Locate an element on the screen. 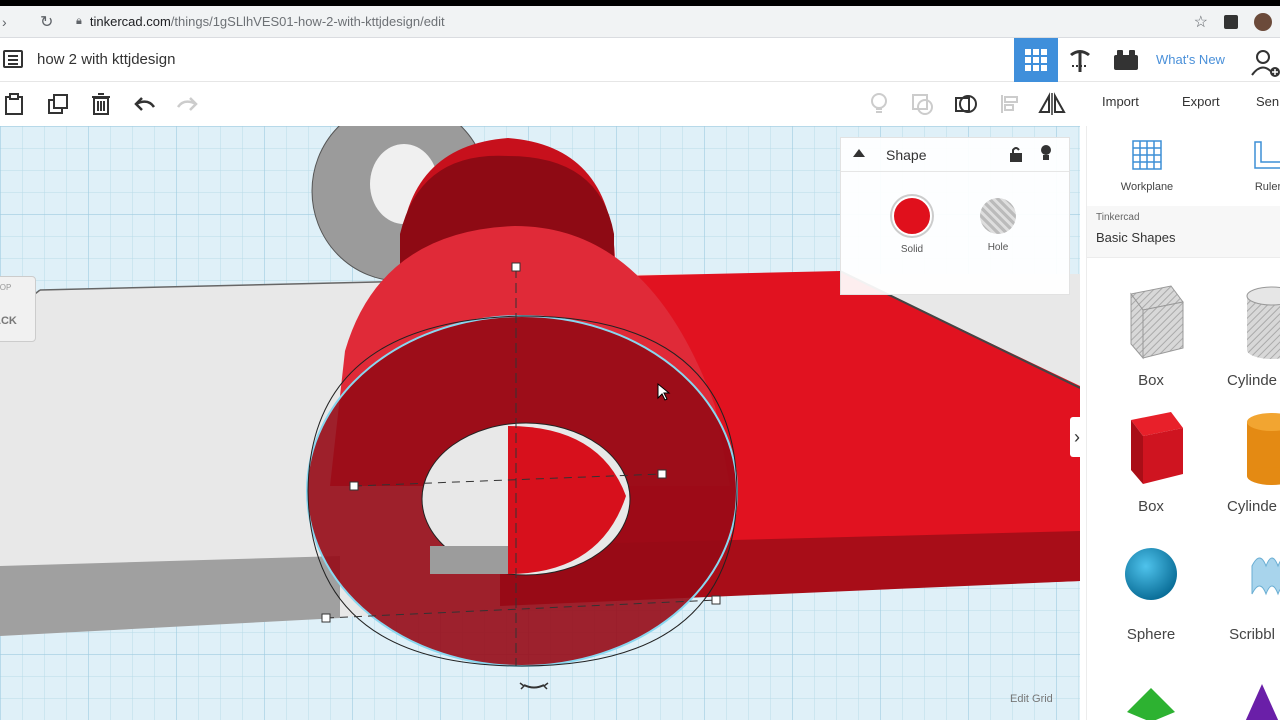 The width and height of the screenshot is (1280, 720). scribble-icon is located at coordinates (1265, 576).